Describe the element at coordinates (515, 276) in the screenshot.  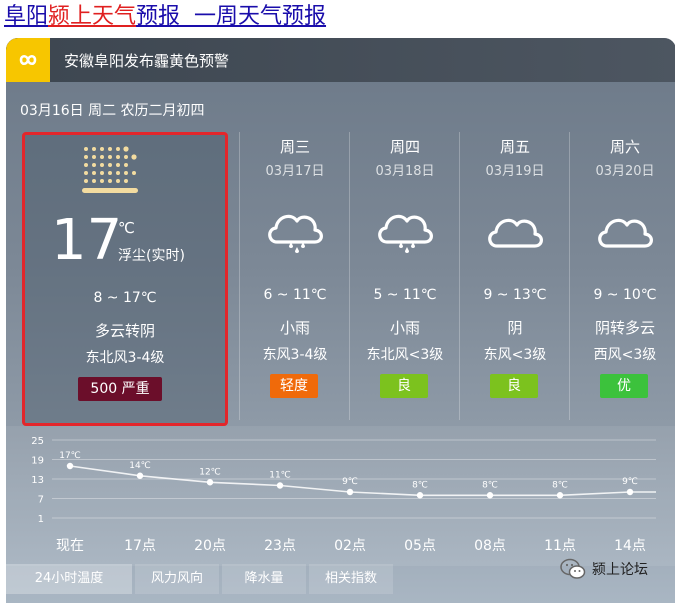
I see `forecast-day-fri: 周五 03月19日 9 ~ 13℃ 阴 东风<3级 良` at that location.